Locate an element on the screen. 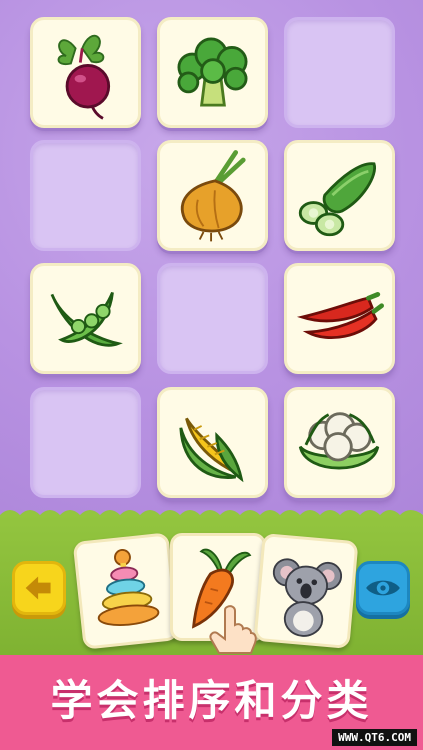 The width and height of the screenshot is (423, 750). tray-card-koala is located at coordinates (306, 591).